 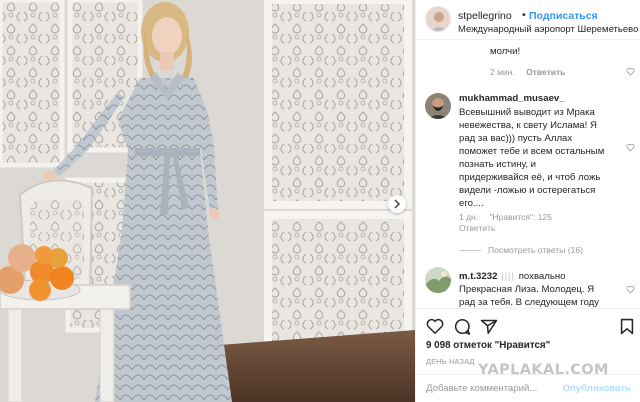 What do you see at coordinates (520, 217) in the screenshot?
I see `comment-likes: "Нравится": 125` at bounding box center [520, 217].